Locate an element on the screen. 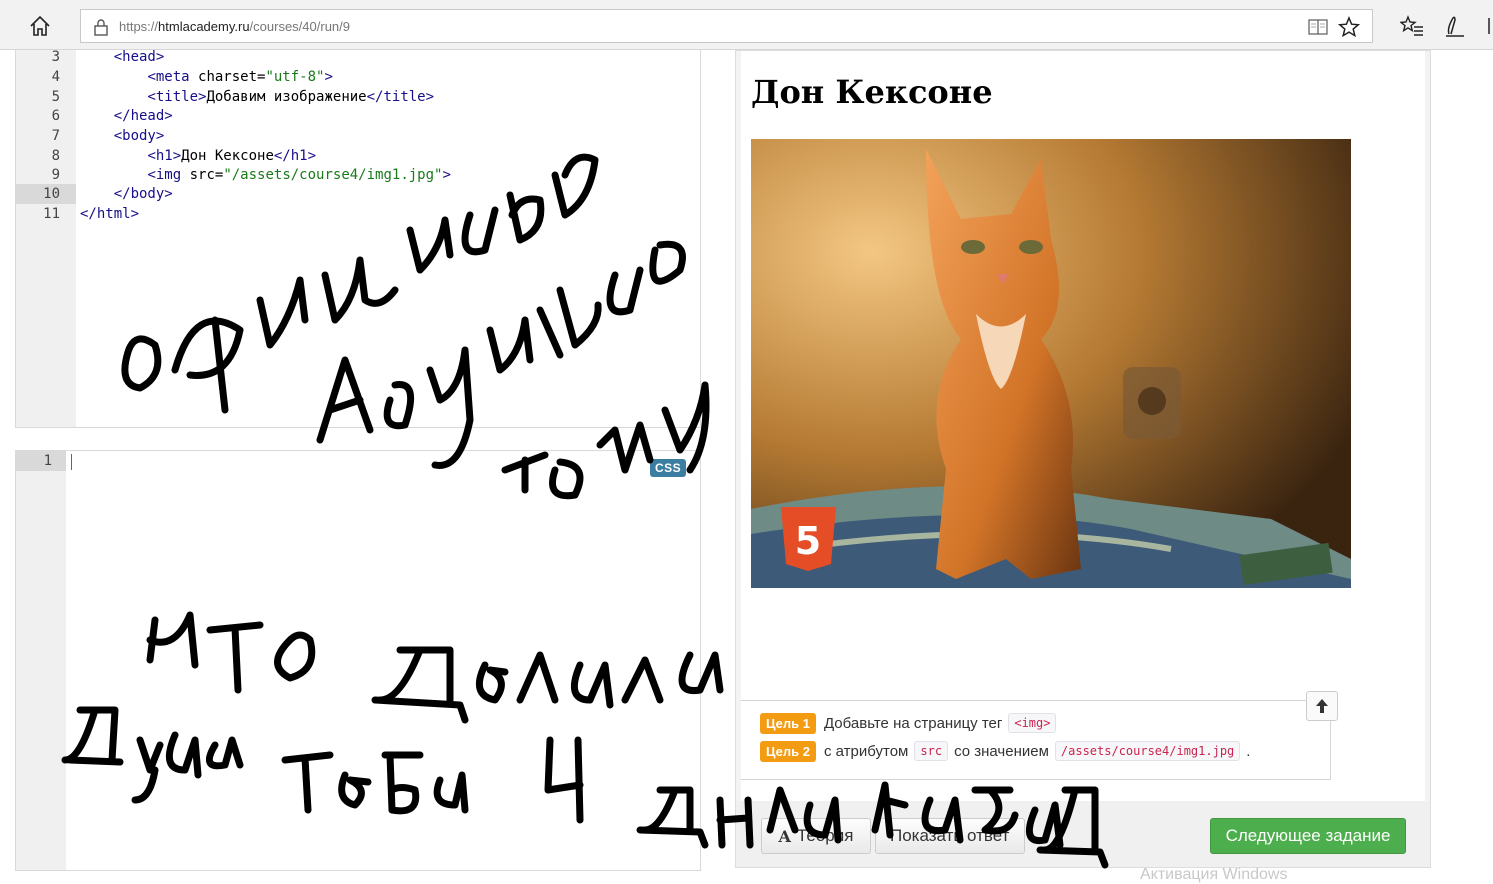 The width and height of the screenshot is (1493, 884). arrow-up-icon is located at coordinates (1322, 706).